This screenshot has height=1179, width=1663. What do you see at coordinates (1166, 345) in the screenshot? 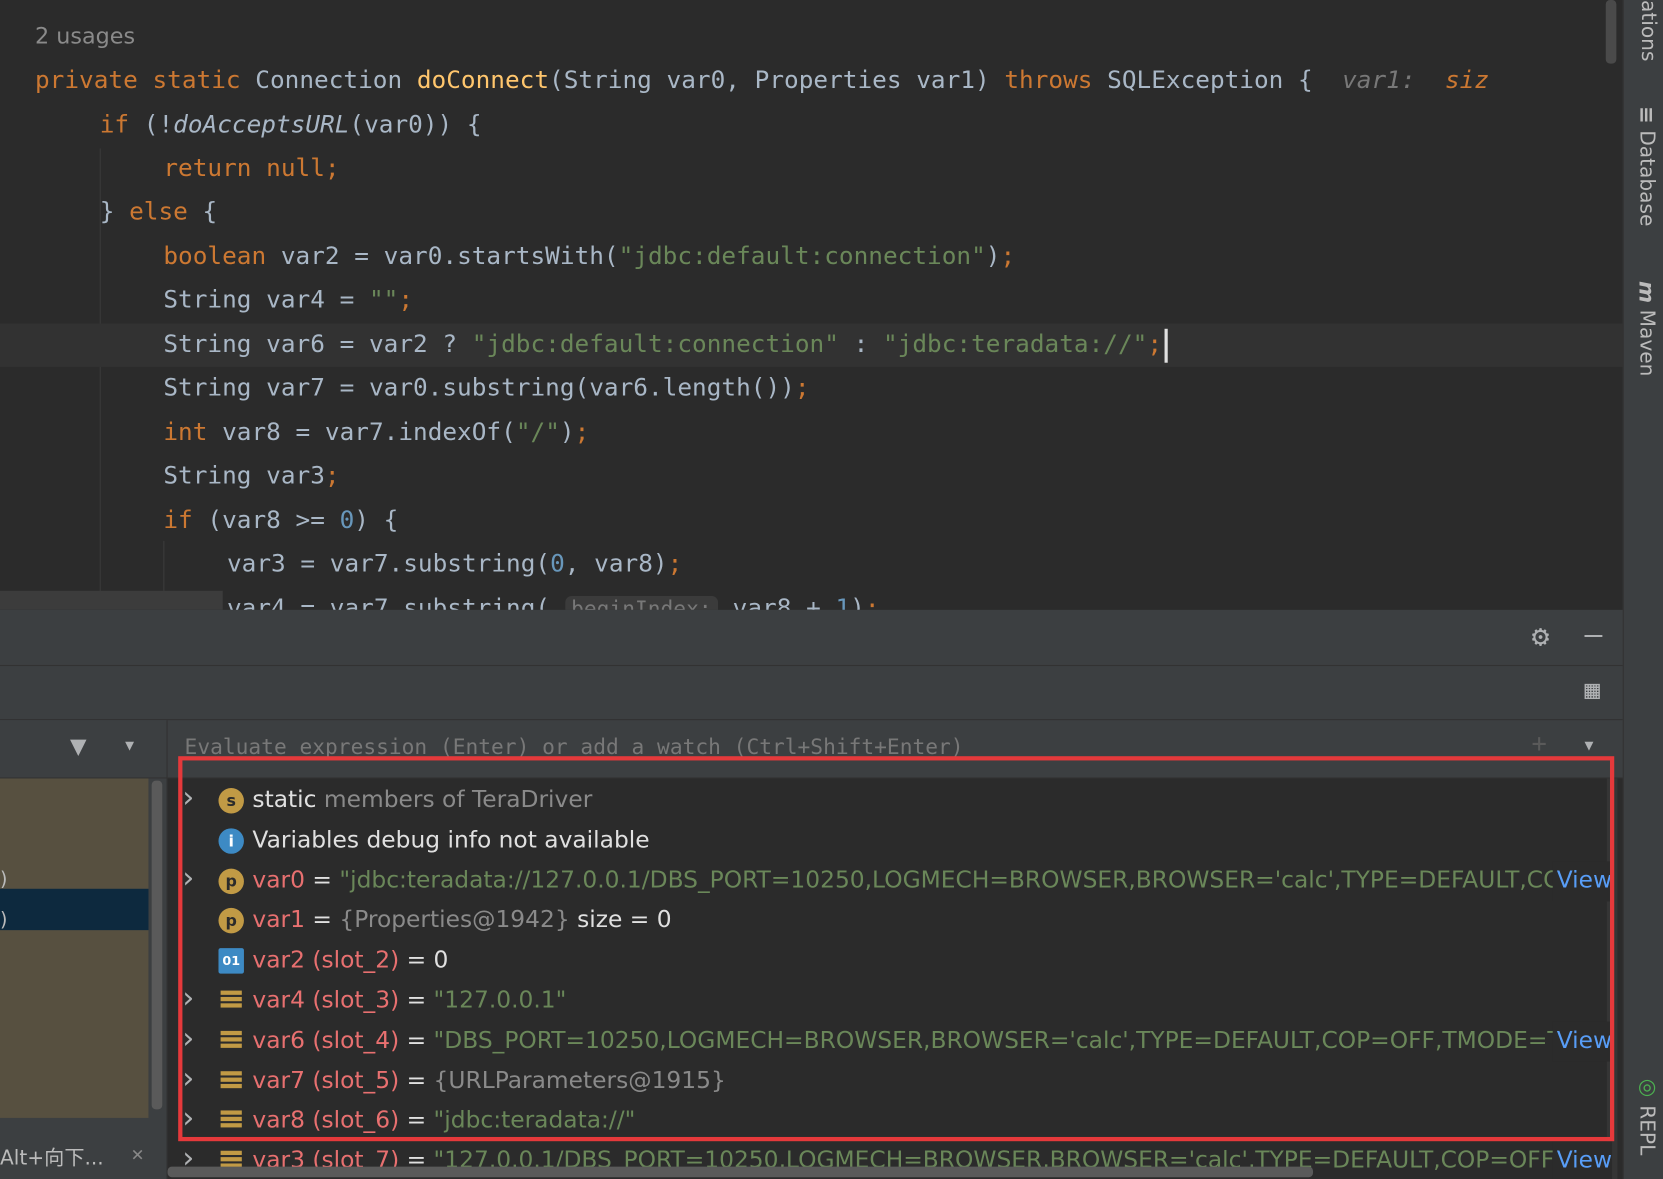
I see `text-caret` at bounding box center [1166, 345].